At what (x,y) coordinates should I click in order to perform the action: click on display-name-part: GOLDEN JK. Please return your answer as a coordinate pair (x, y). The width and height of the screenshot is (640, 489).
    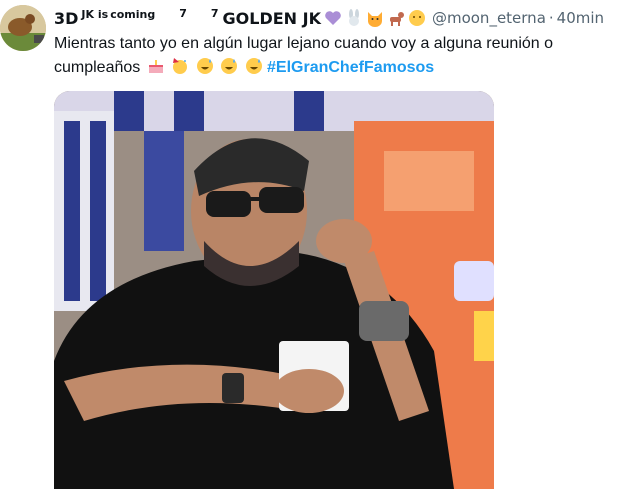
    Looking at the image, I should click on (271, 18).